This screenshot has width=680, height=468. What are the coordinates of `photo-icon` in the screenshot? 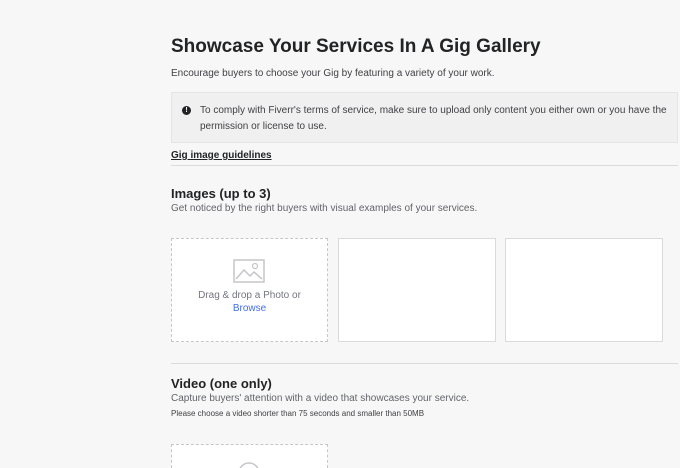 It's located at (249, 271).